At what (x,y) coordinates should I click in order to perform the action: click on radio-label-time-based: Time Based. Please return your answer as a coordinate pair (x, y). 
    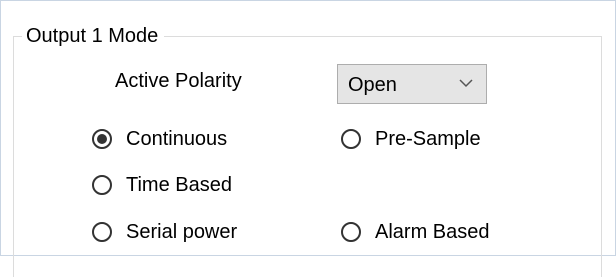
    Looking at the image, I should click on (179, 185).